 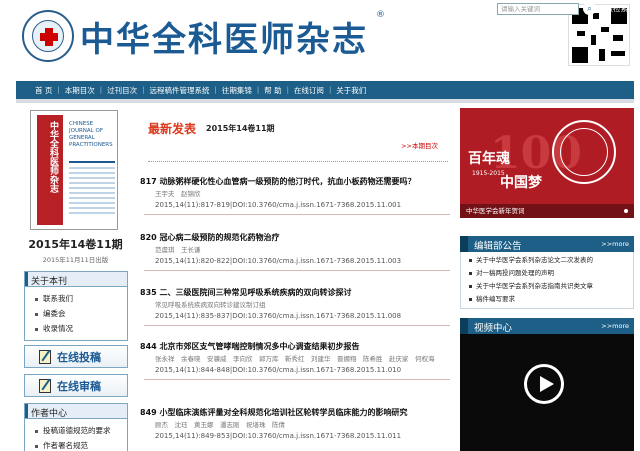 What do you see at coordinates (295, 292) in the screenshot?
I see `article-title: 835 二、三级医院间三种常见呼吸系统疾病的双向转诊探讨` at bounding box center [295, 292].